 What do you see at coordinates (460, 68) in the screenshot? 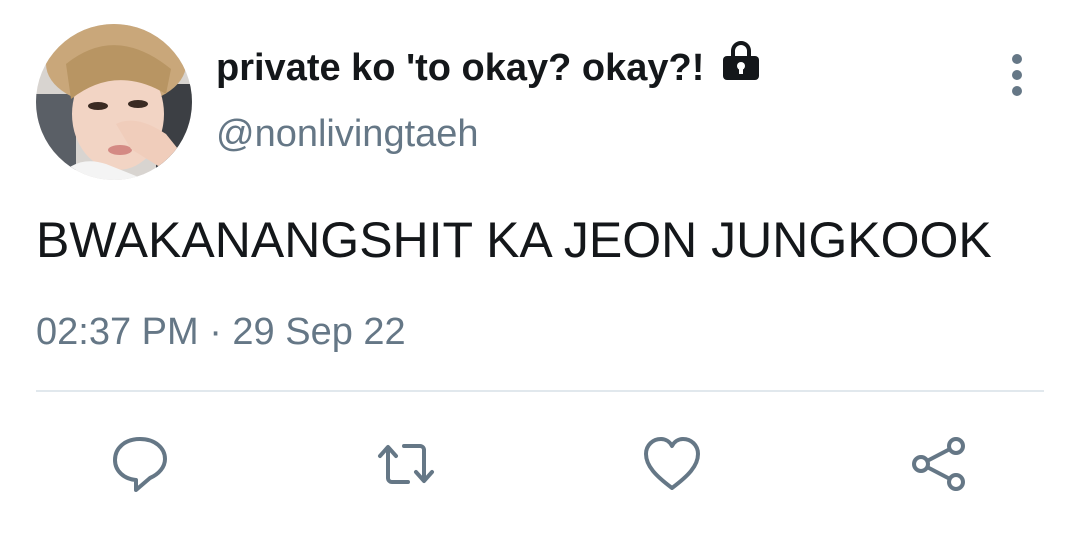
I see `display-name: private ko 'to okay? okay?!` at bounding box center [460, 68].